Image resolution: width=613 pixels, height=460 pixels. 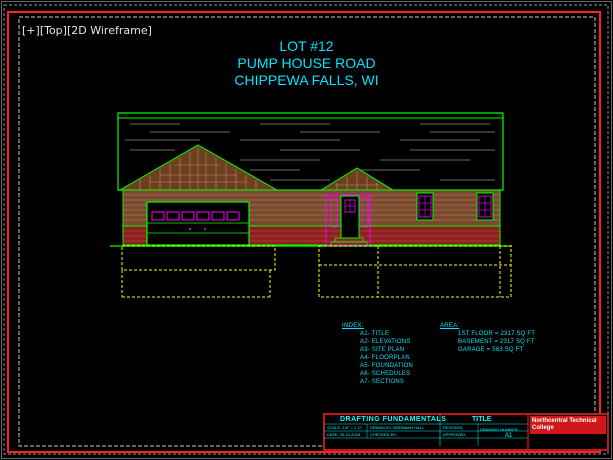 What do you see at coordinates (450, 326) in the screenshot?
I see `area-header: AREA:` at bounding box center [450, 326].